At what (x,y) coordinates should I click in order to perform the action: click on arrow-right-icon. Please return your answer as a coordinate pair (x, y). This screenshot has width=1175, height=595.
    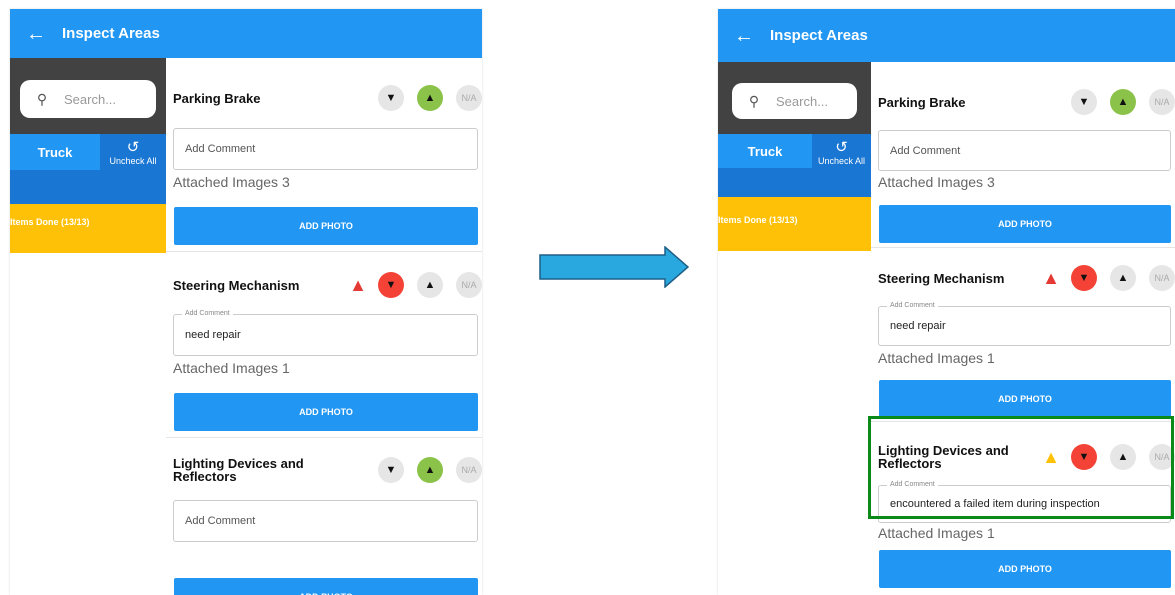
    Looking at the image, I should click on (614, 267).